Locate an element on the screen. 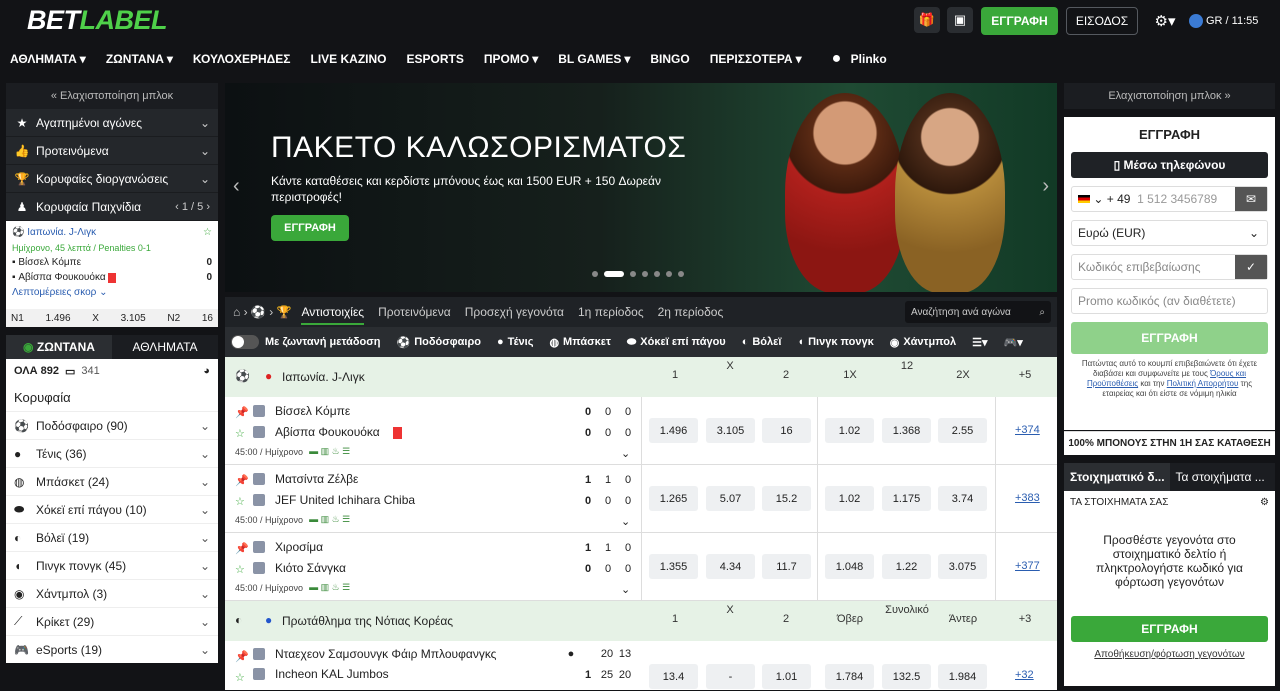 This screenshot has height=691, width=1280. menu-favorites: ★ Αγαπημένοι αγώνες ⌄ is located at coordinates (112, 123).